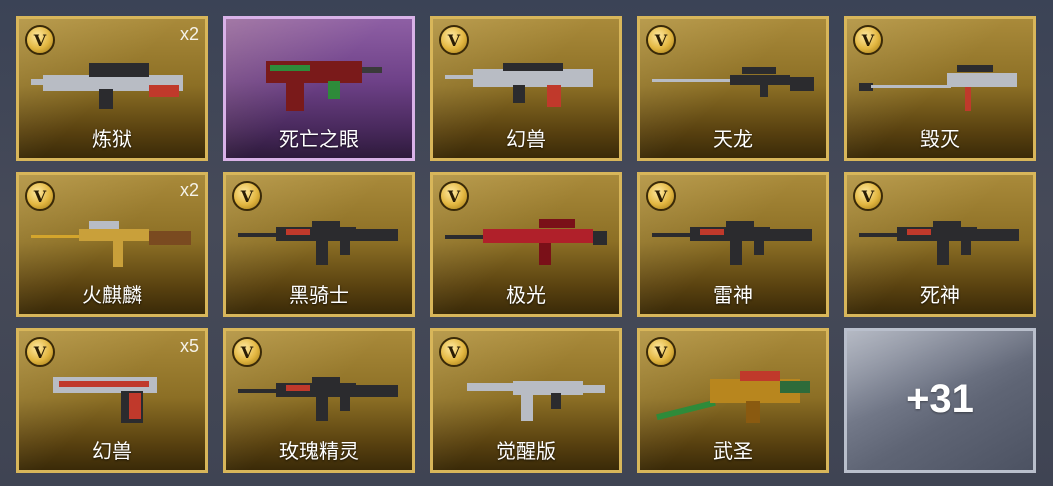 Image resolution: width=1053 pixels, height=486 pixels. Describe the element at coordinates (733, 81) in the screenshot. I see `sniper-rifle-icon` at that location.